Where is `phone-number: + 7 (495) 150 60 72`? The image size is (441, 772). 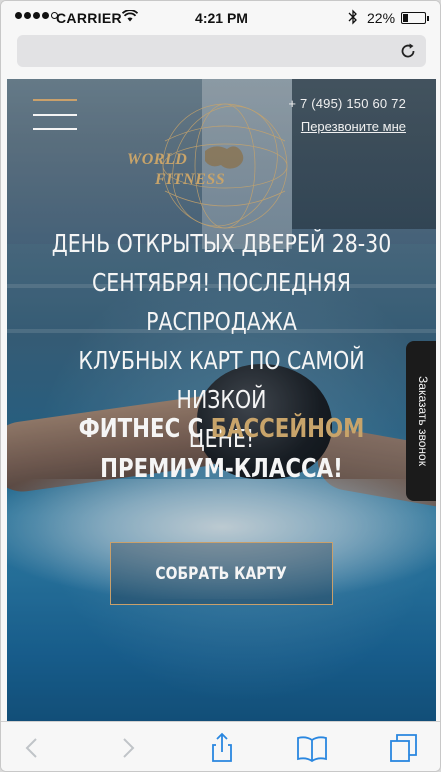
phone-number: + 7 (495) 150 60 72 is located at coordinates (347, 103).